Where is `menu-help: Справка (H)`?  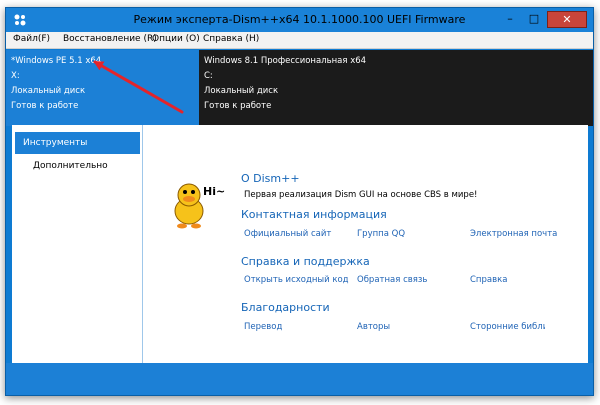 menu-help: Справка (H) is located at coordinates (231, 39).